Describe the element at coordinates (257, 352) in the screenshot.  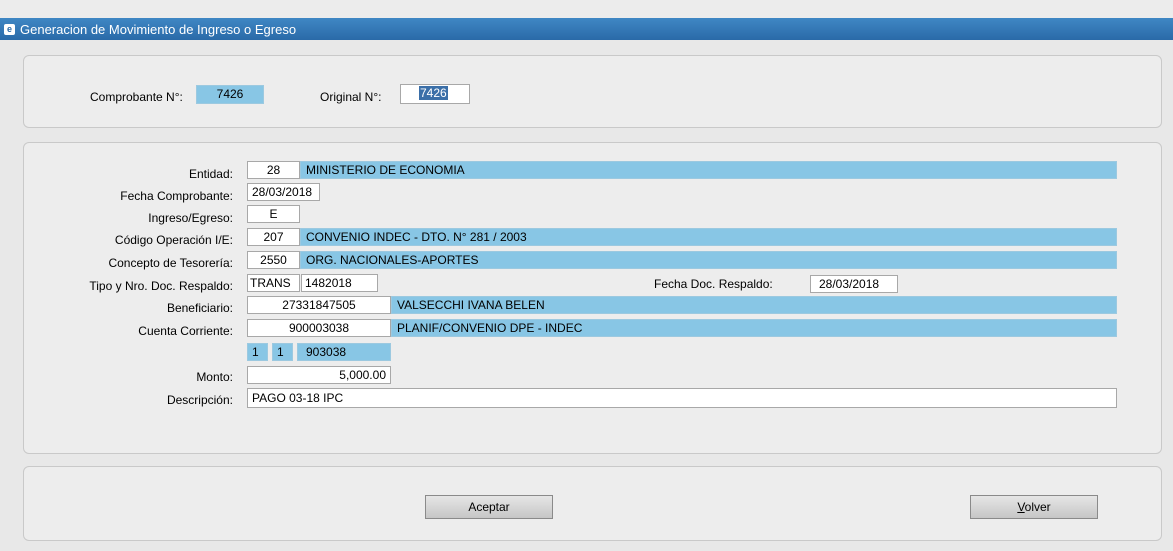
I see `cuenta-sub1-field: 1` at that location.